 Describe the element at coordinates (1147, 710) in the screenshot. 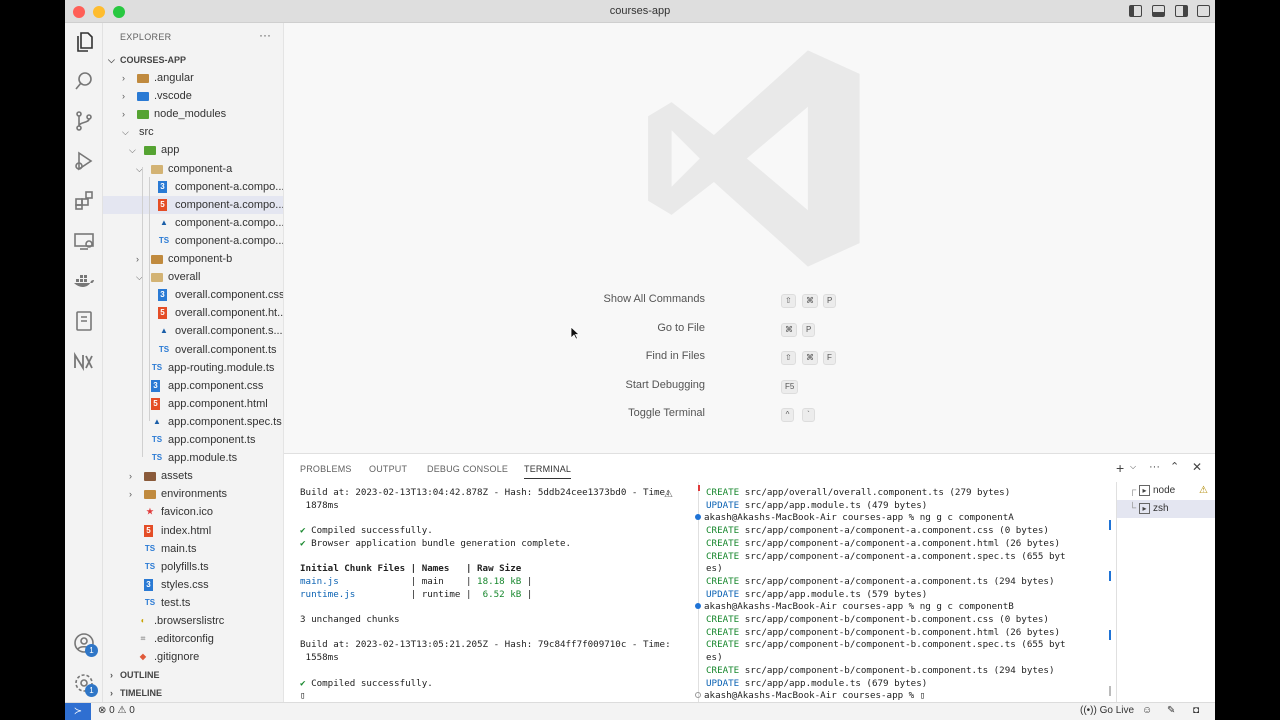

I see `accounts-status-icon: ☺` at that location.